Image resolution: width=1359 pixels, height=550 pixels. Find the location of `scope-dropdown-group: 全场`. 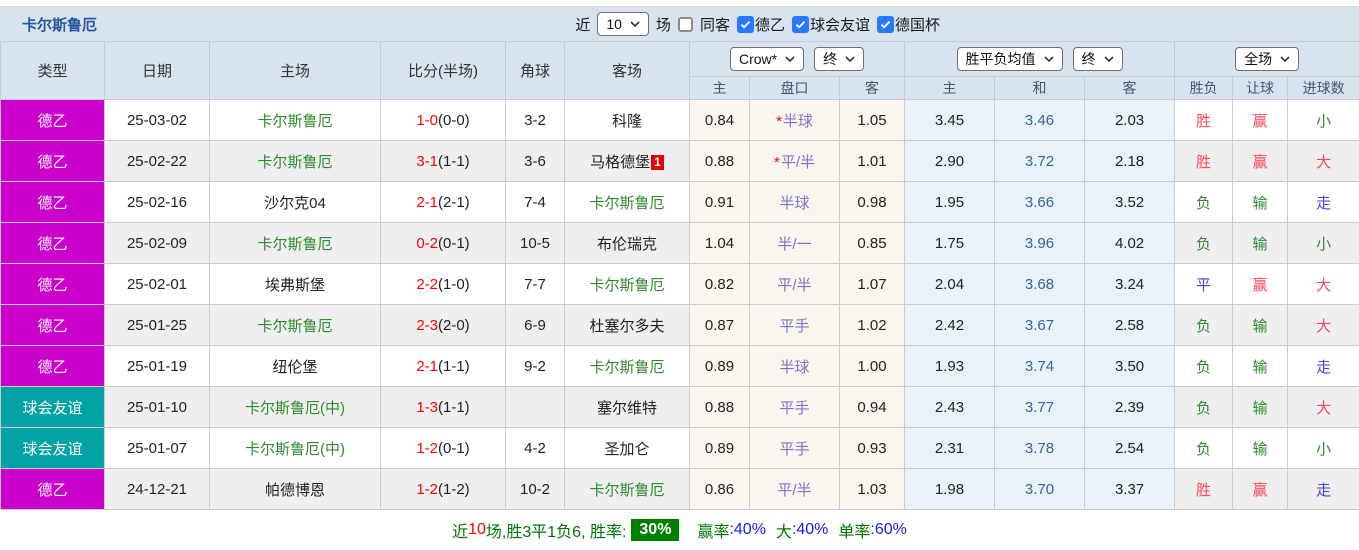

scope-dropdown-group: 全场 is located at coordinates (1266, 59).